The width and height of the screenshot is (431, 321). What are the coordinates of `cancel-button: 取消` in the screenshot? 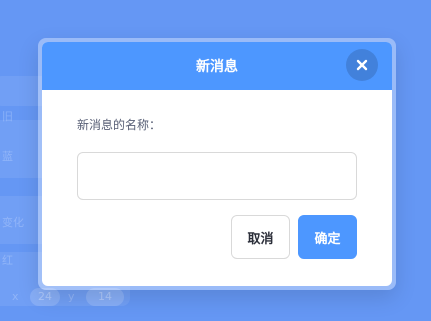 It's located at (260, 237).